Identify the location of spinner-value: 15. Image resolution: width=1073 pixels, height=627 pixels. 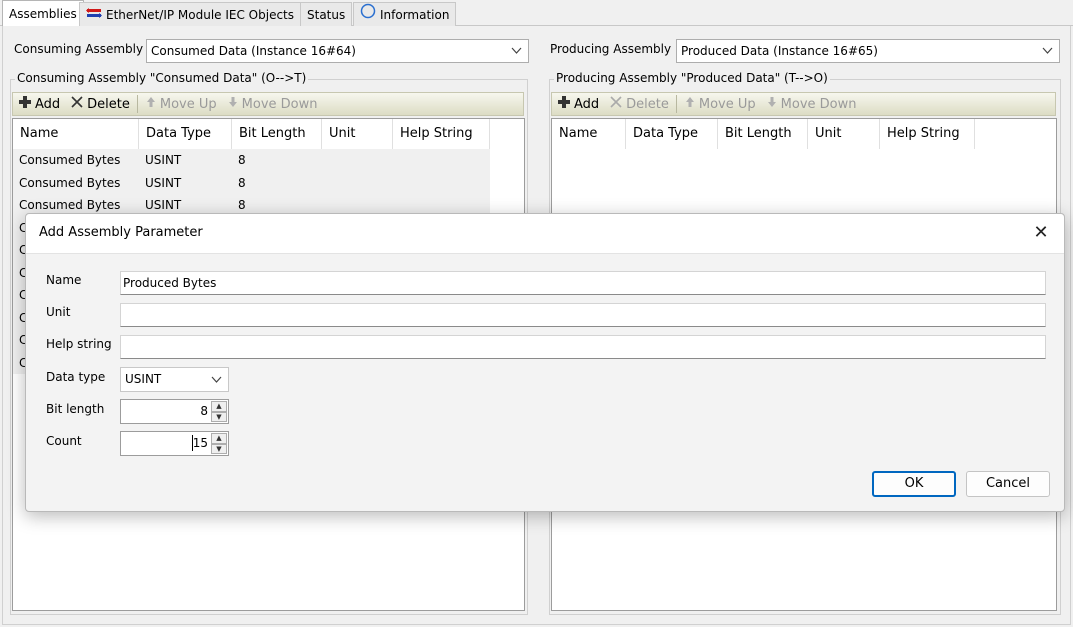
(200, 443).